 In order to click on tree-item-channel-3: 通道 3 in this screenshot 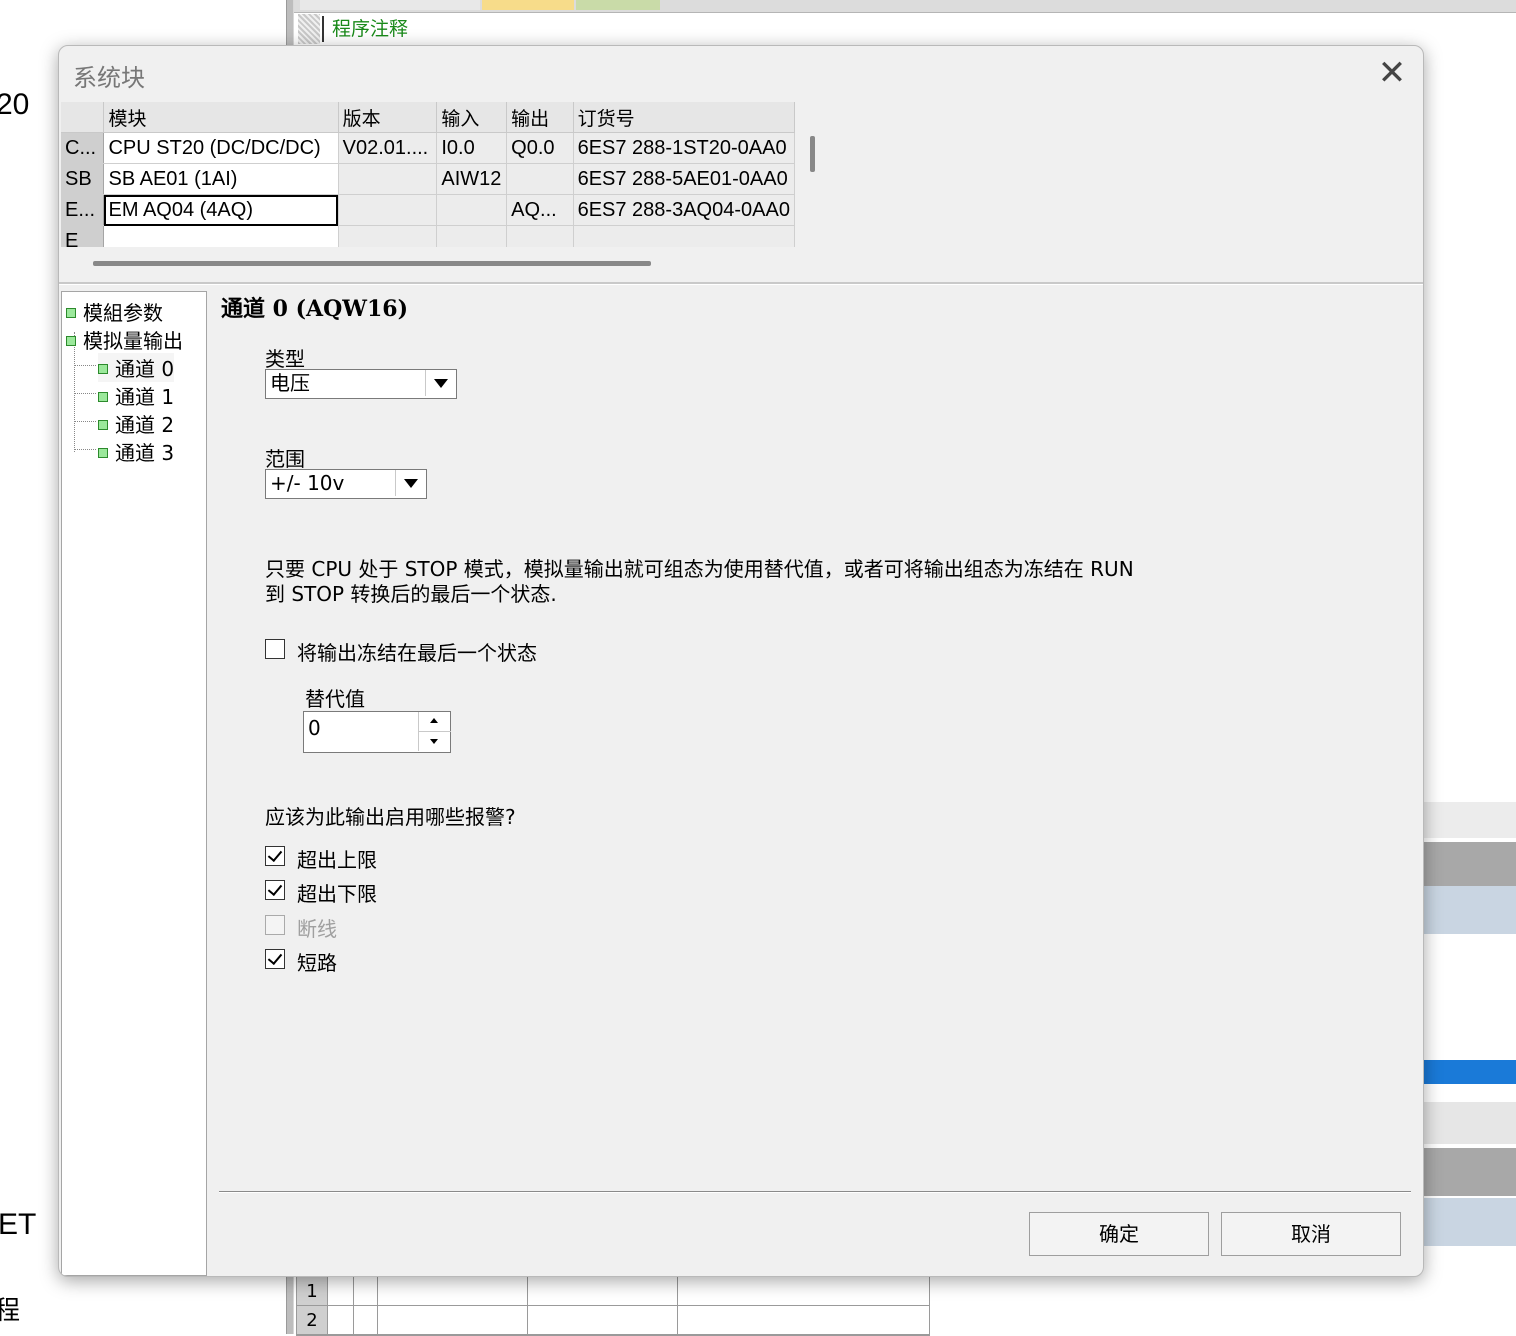, I will do `click(136, 451)`.